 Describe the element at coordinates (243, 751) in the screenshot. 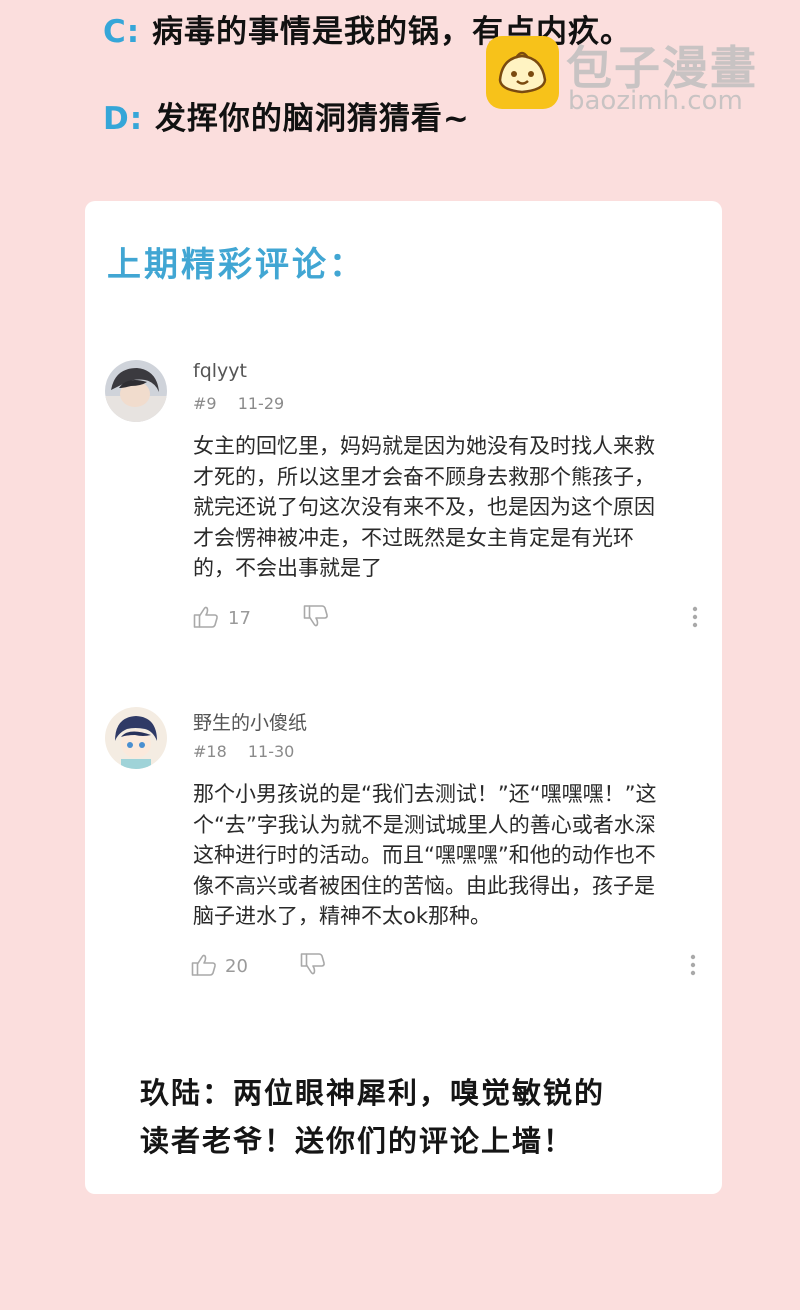

I see `comment-meta: #18 11-30` at that location.